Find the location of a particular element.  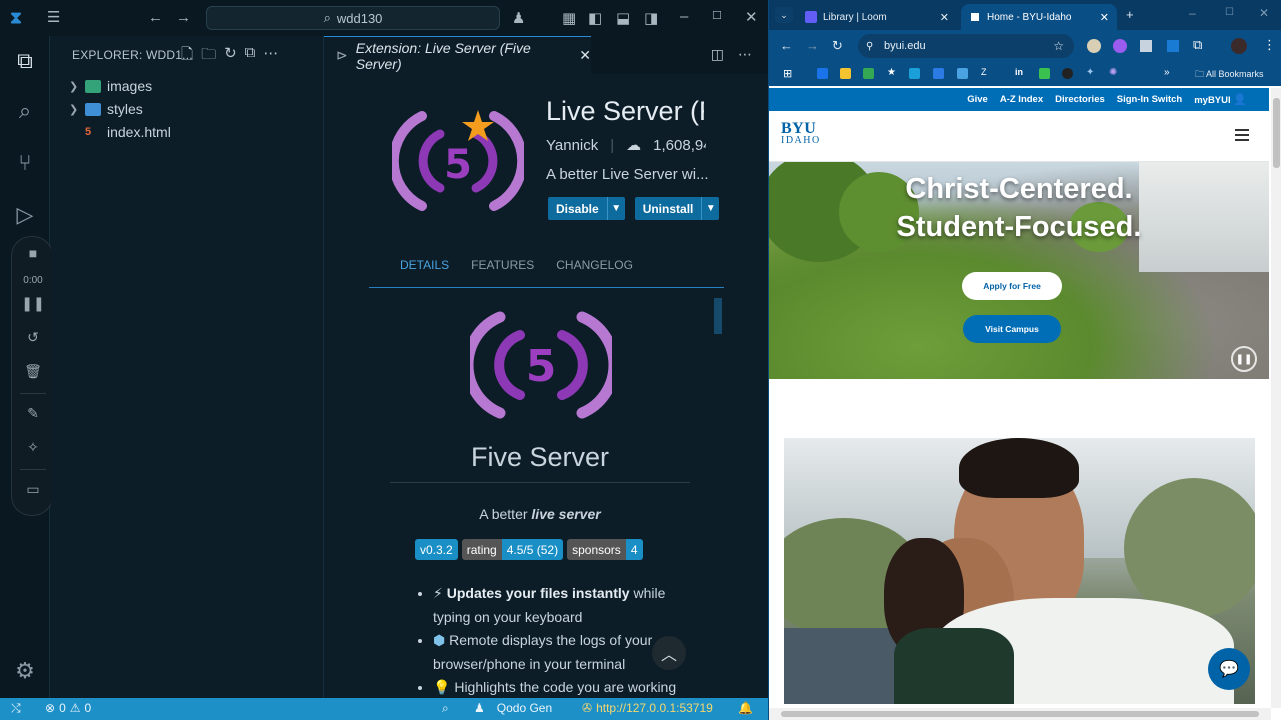

stop-recording-icon: ■ is located at coordinates (33, 253).